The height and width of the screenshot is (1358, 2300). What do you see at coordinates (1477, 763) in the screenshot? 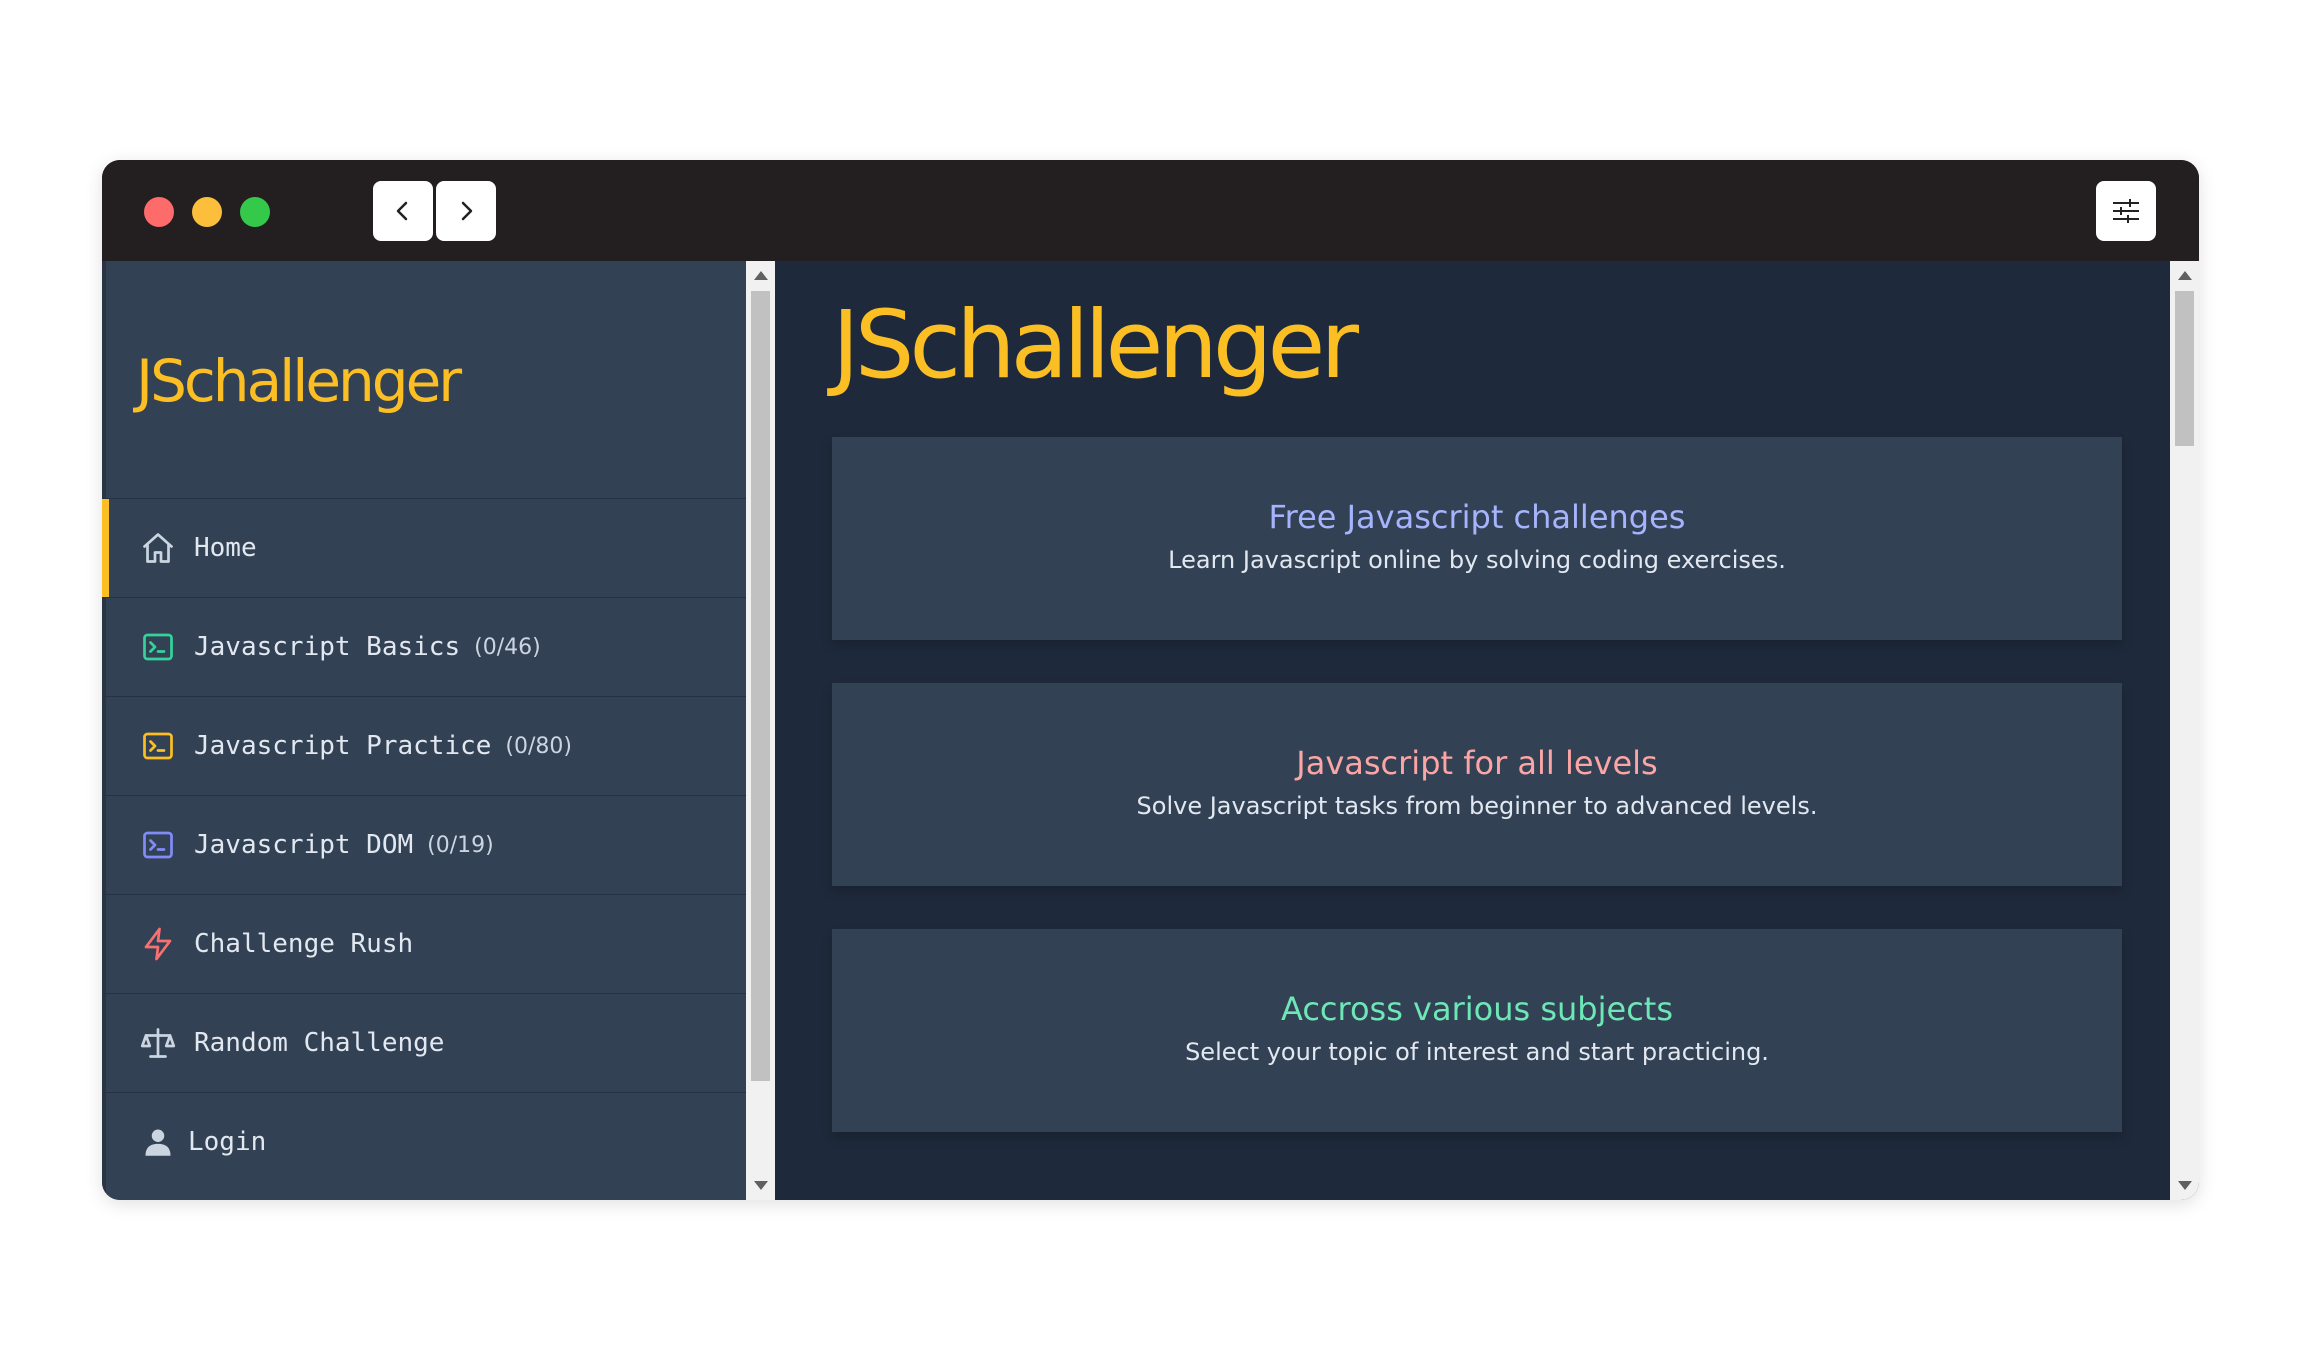
I see `card-title: Javascript for all levels` at bounding box center [1477, 763].